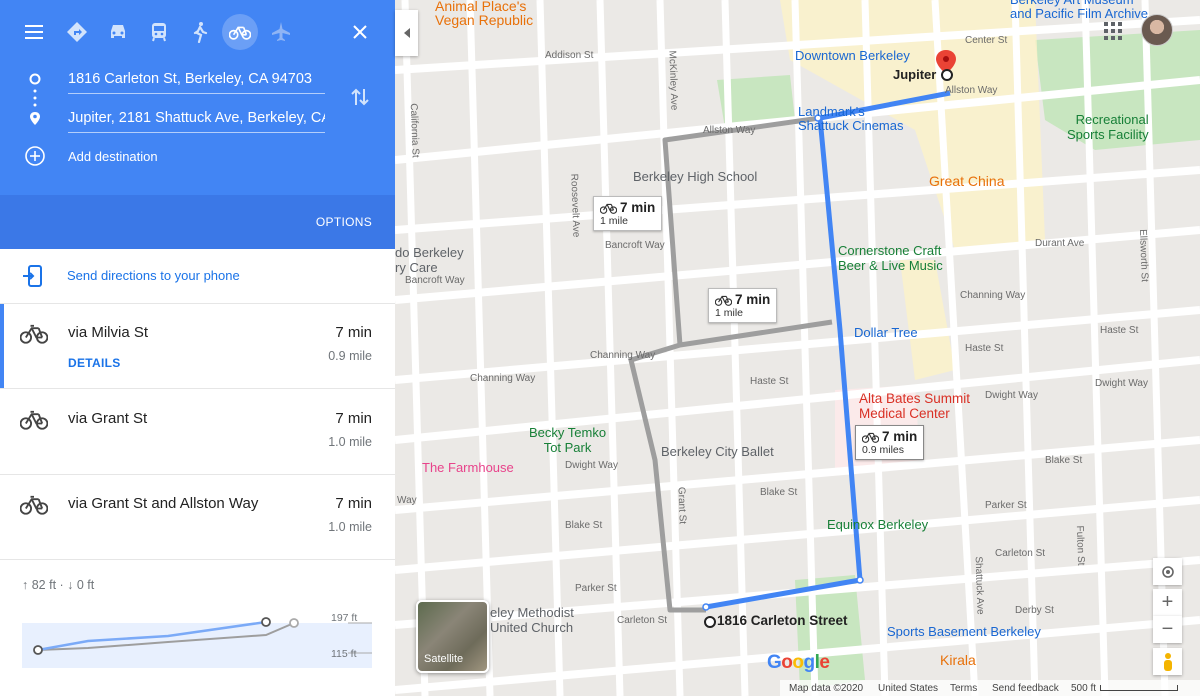 This screenshot has width=1200, height=696. I want to click on zoom-out-button: −, so click(1167, 629).